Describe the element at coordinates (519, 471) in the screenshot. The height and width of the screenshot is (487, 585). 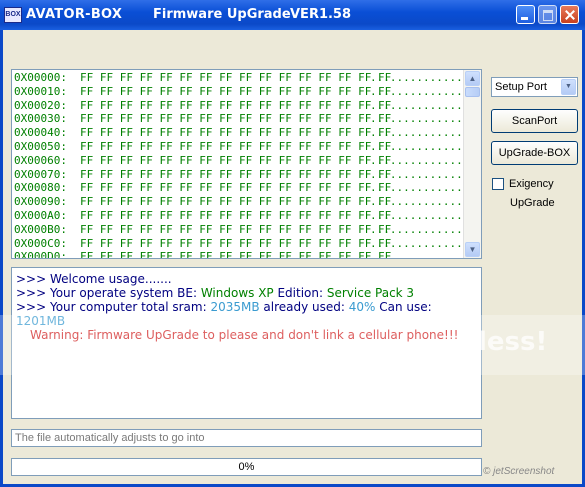
I see `watermark-credit: © jetScreenshot` at that location.